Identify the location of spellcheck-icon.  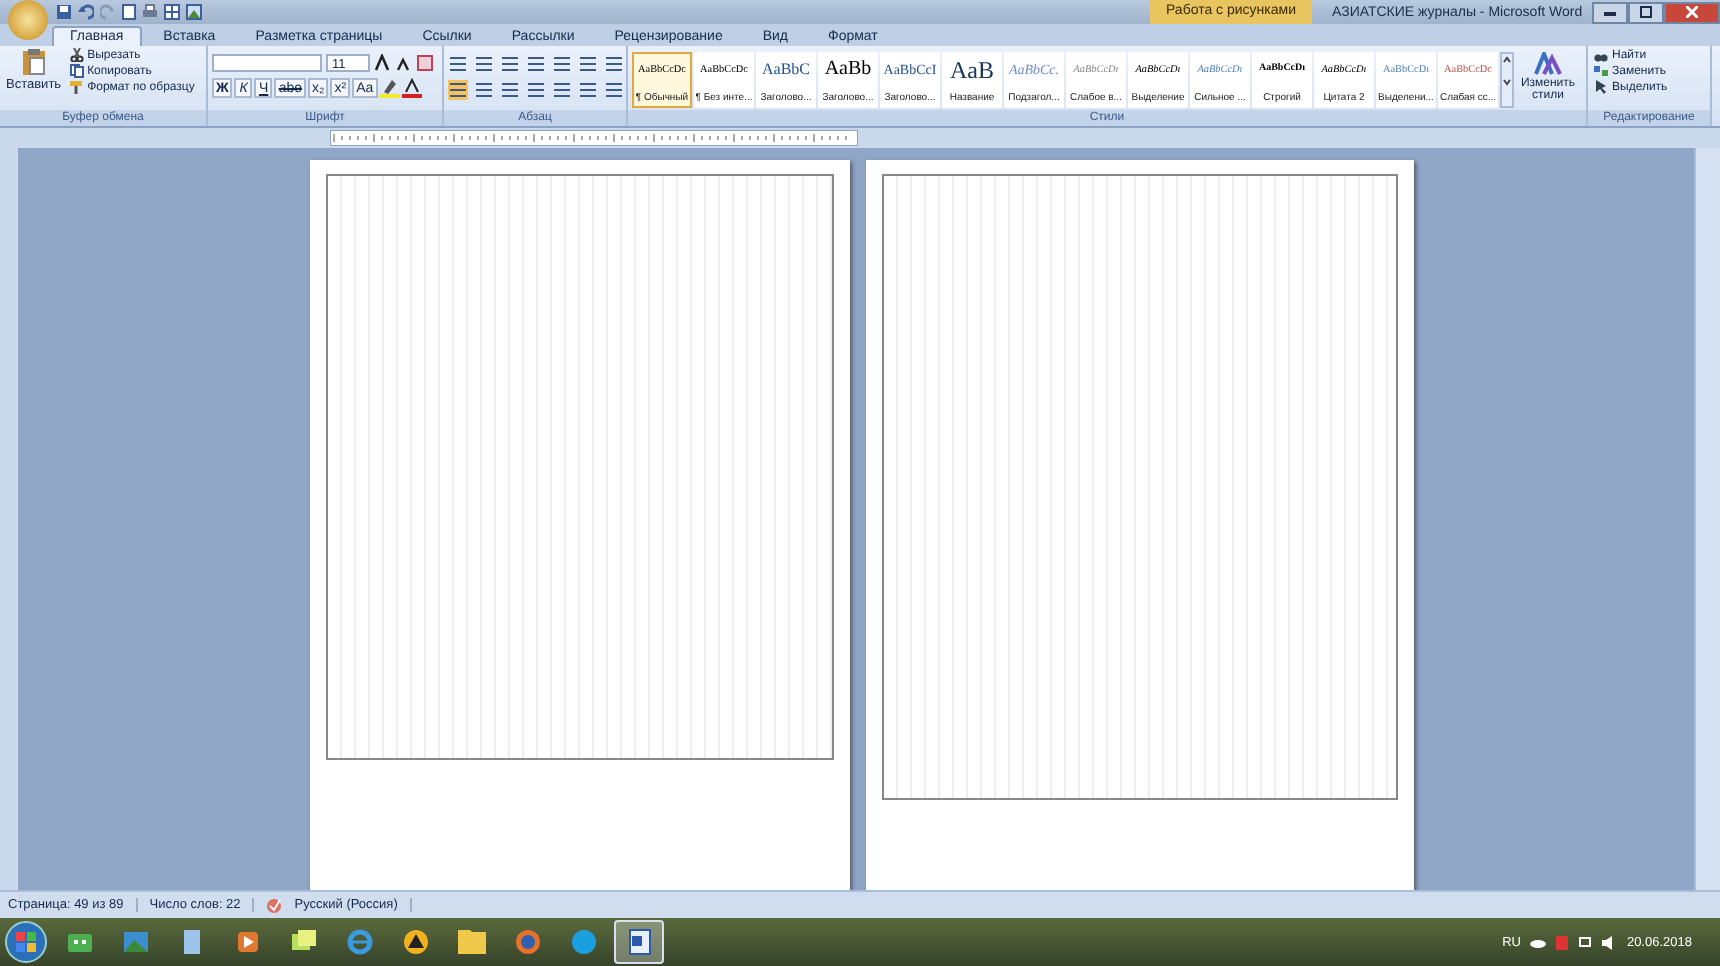
(274, 905).